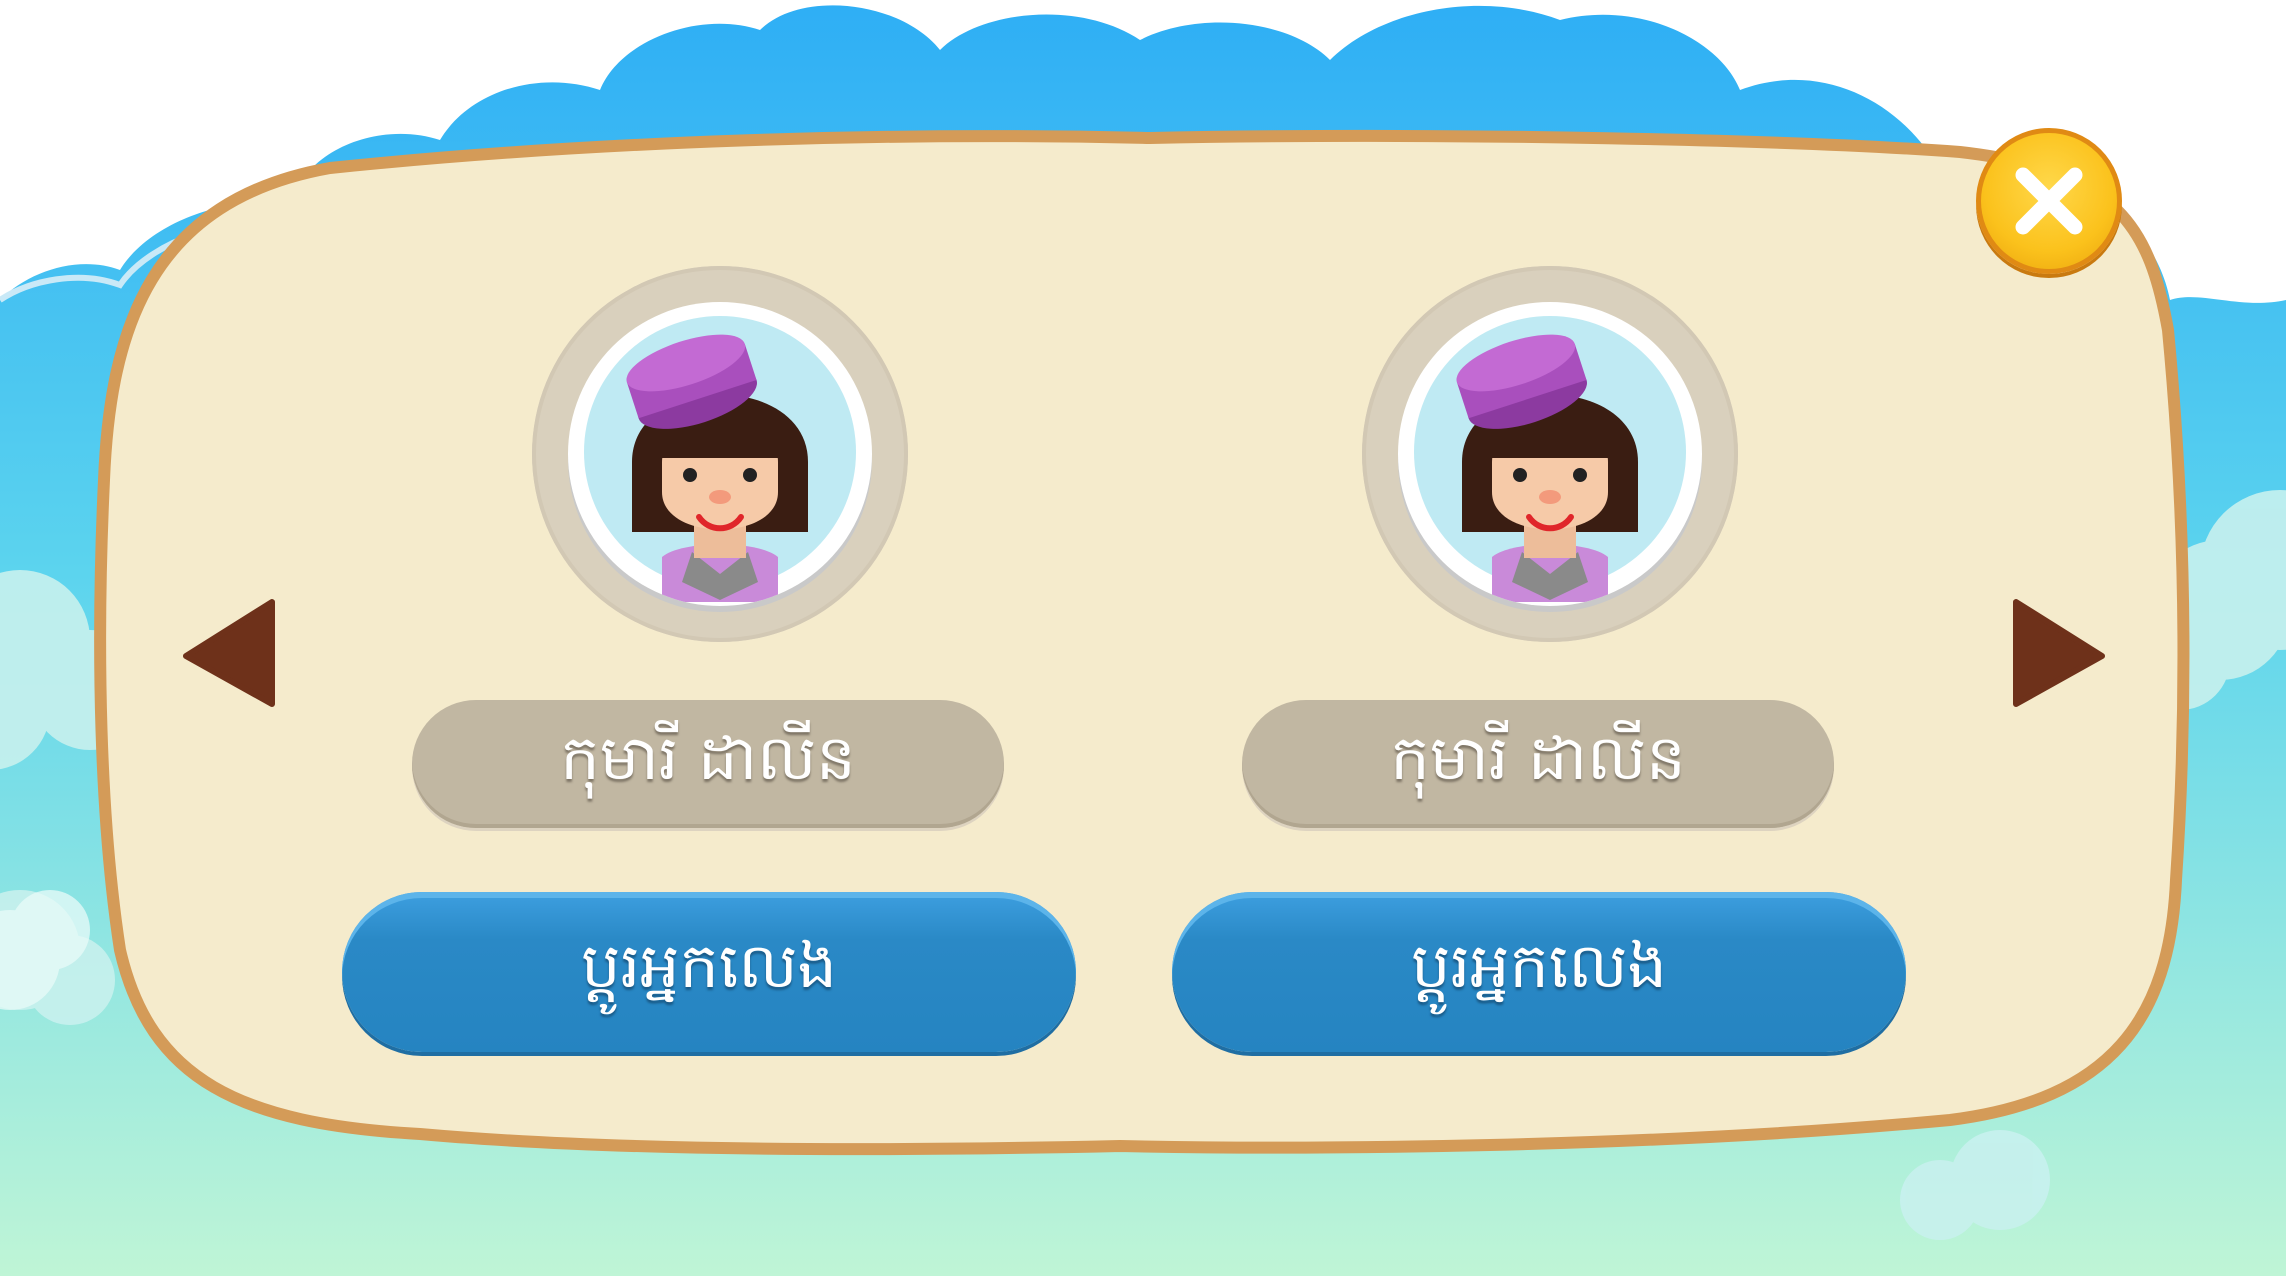 This screenshot has width=2286, height=1276. I want to click on close-x-icon, so click(2049, 201).